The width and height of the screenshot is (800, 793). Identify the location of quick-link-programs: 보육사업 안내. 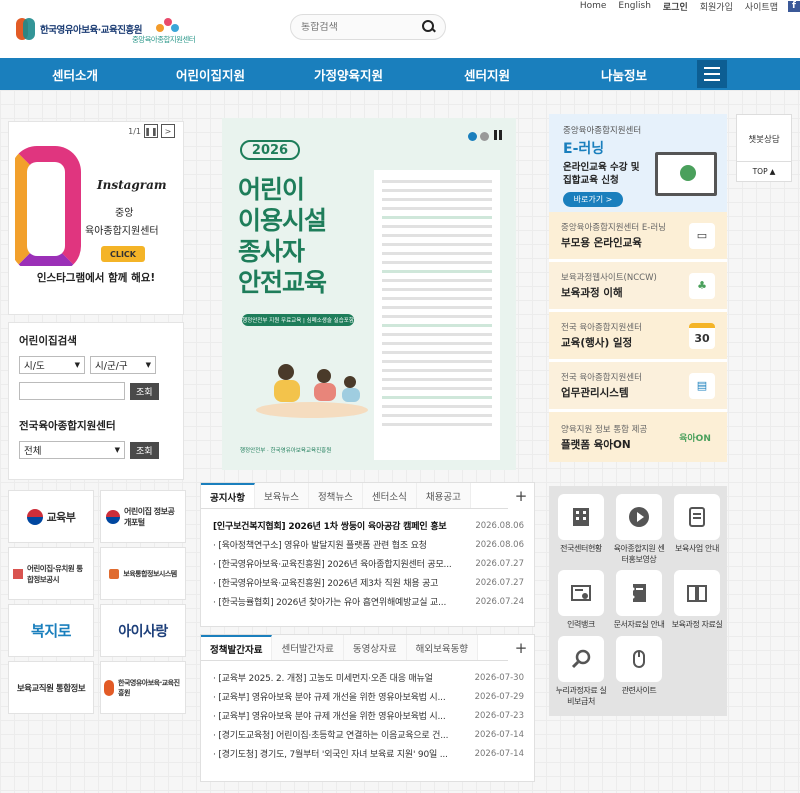
(697, 530).